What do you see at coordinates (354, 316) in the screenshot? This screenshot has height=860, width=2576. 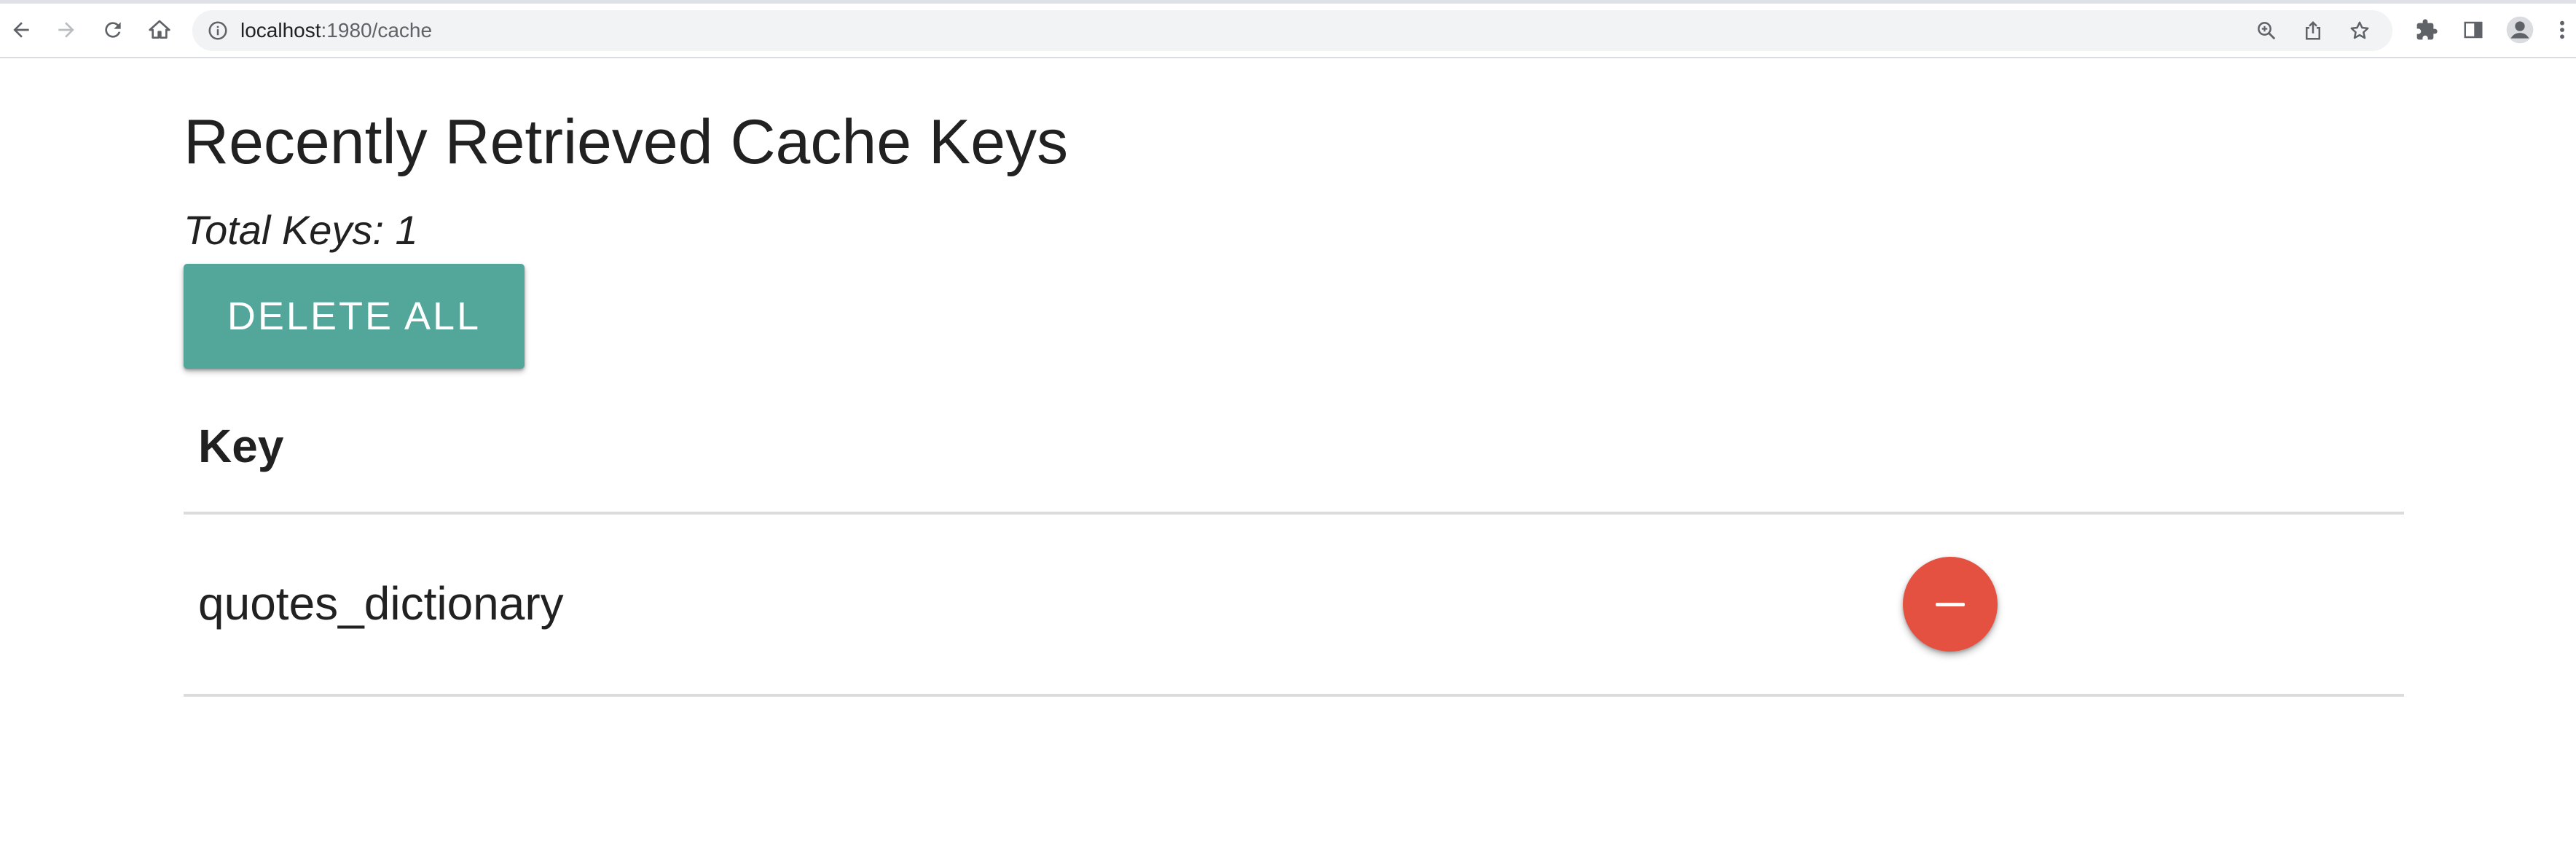 I see `delete-all-button: DELETE ALL` at bounding box center [354, 316].